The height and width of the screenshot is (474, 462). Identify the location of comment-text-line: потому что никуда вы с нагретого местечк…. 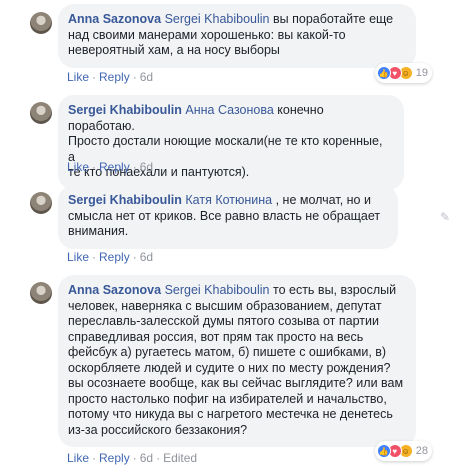
(230, 414).